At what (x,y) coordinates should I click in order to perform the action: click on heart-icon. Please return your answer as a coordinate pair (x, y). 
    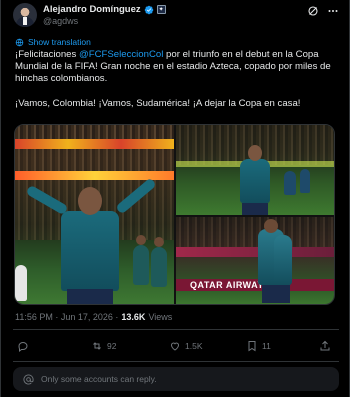
    Looking at the image, I should click on (175, 346).